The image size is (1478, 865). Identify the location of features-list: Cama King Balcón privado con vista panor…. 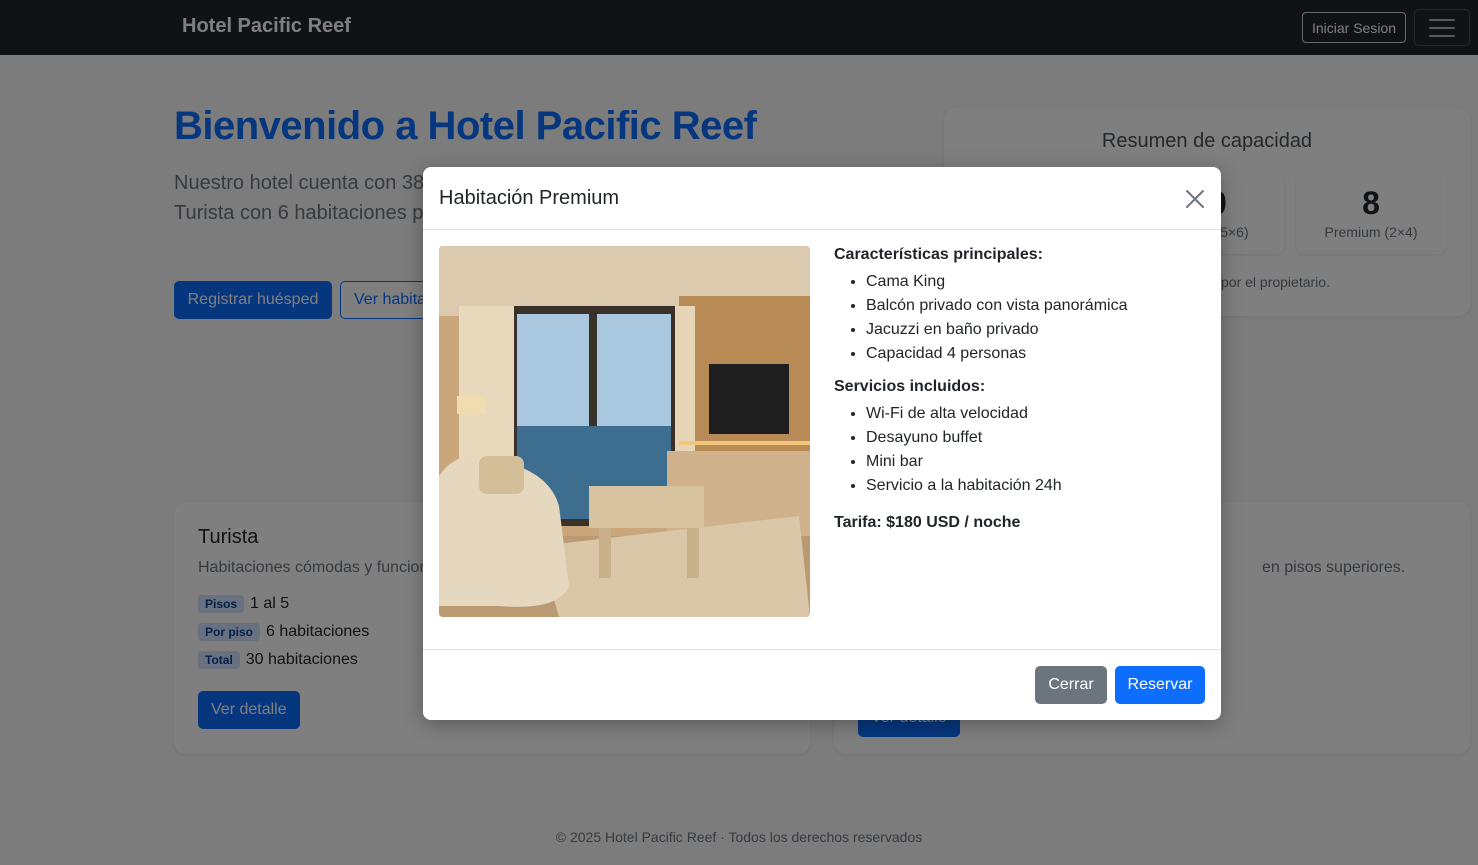
(1019, 318).